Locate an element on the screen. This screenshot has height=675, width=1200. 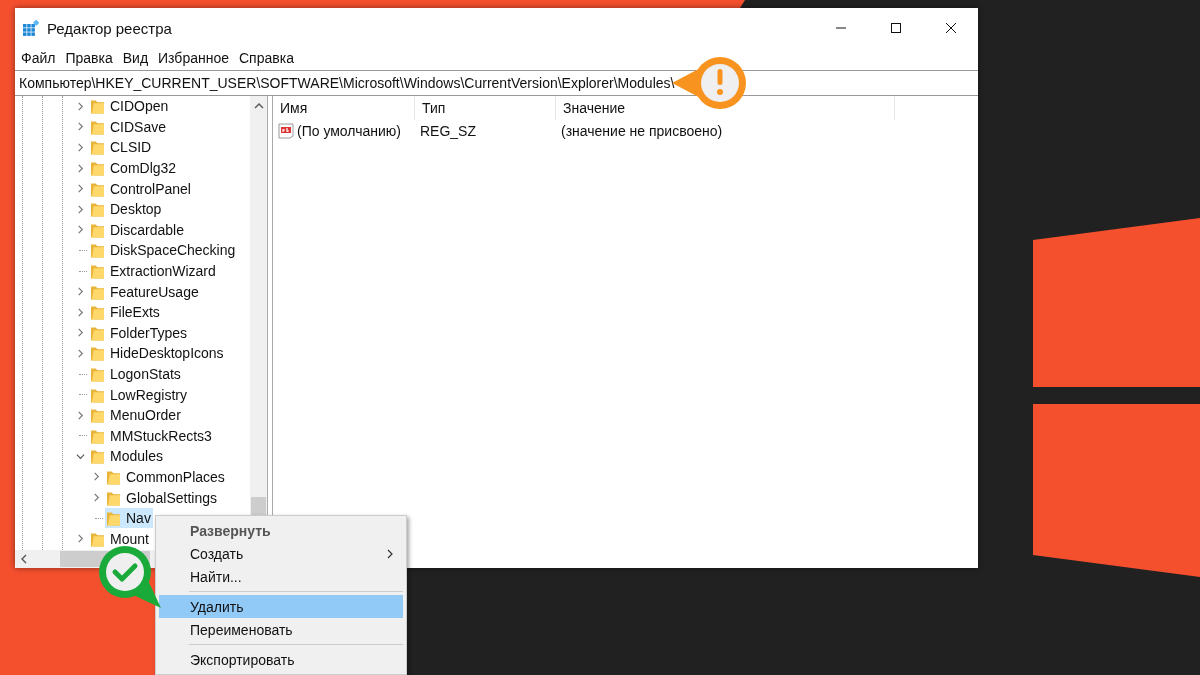
tree-item: CLSID is located at coordinates (121, 147).